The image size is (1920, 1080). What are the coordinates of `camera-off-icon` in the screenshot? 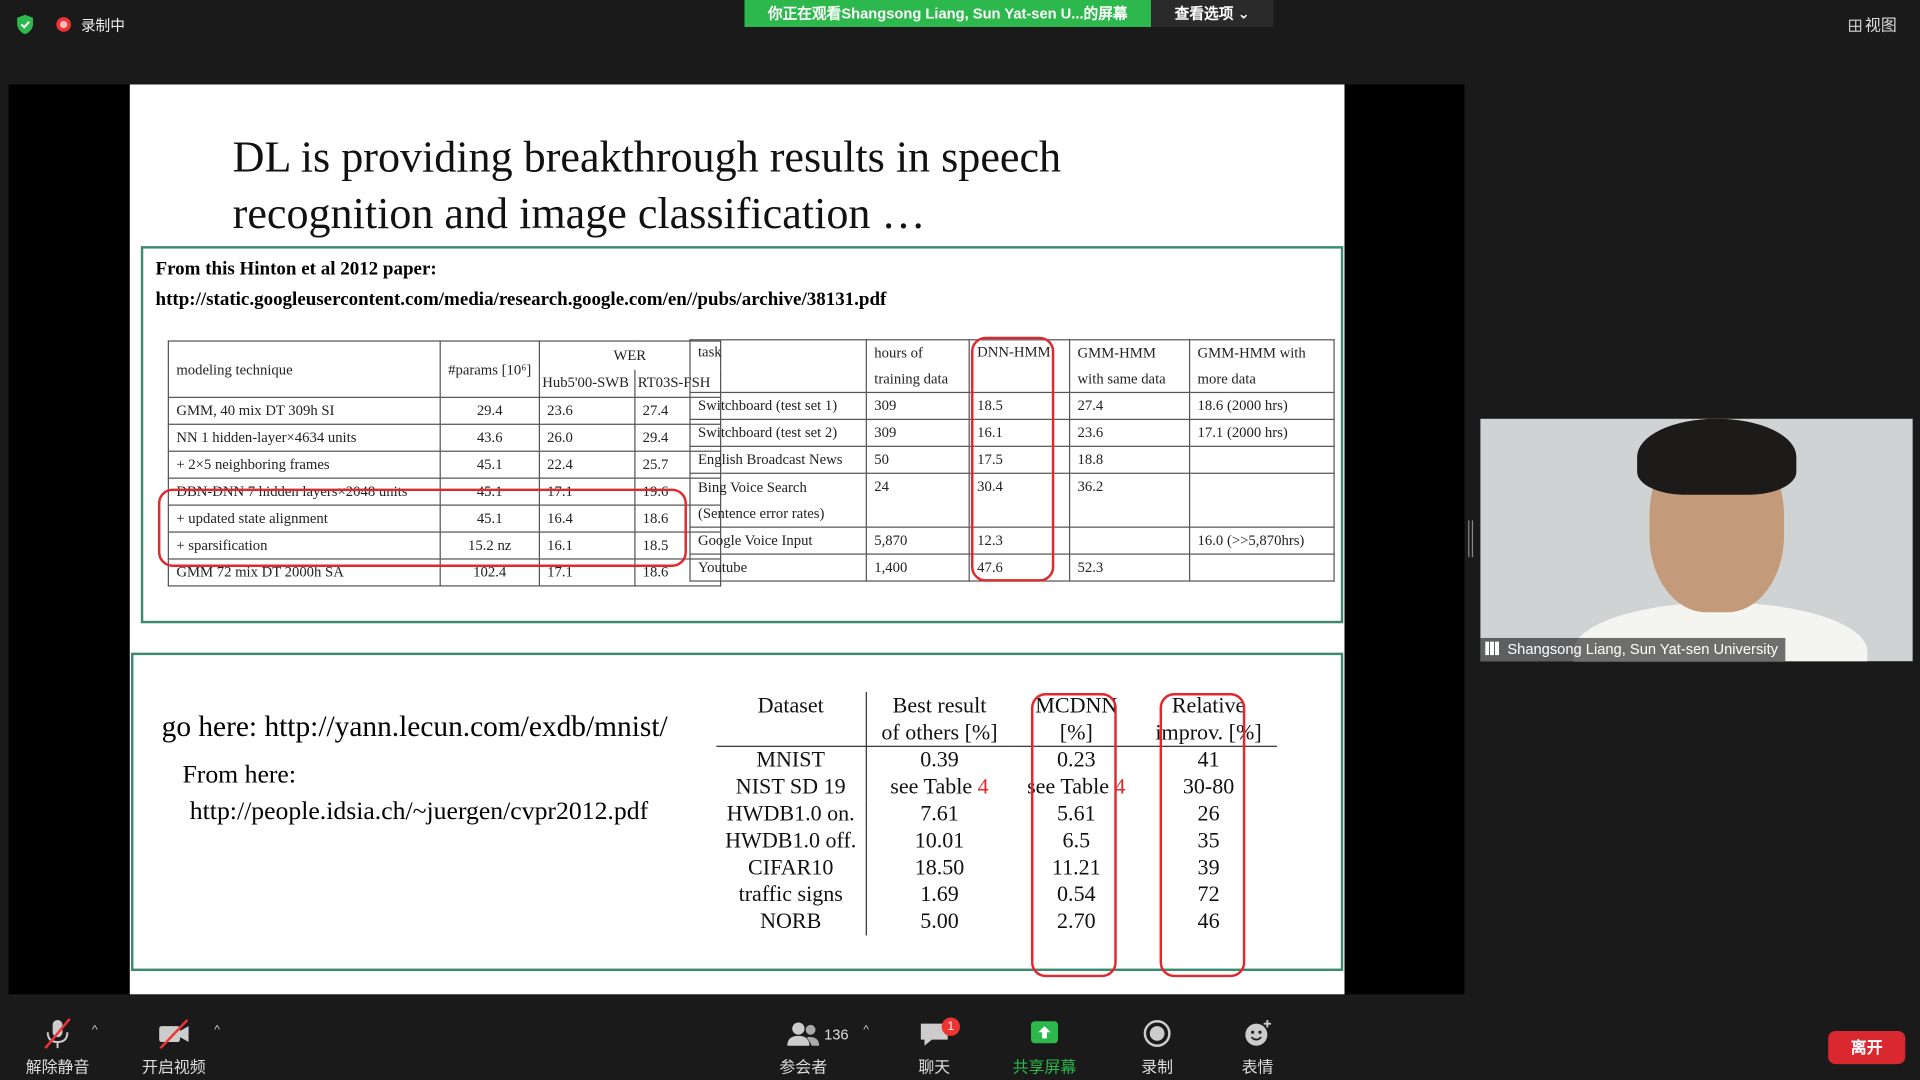 It's located at (174, 1034).